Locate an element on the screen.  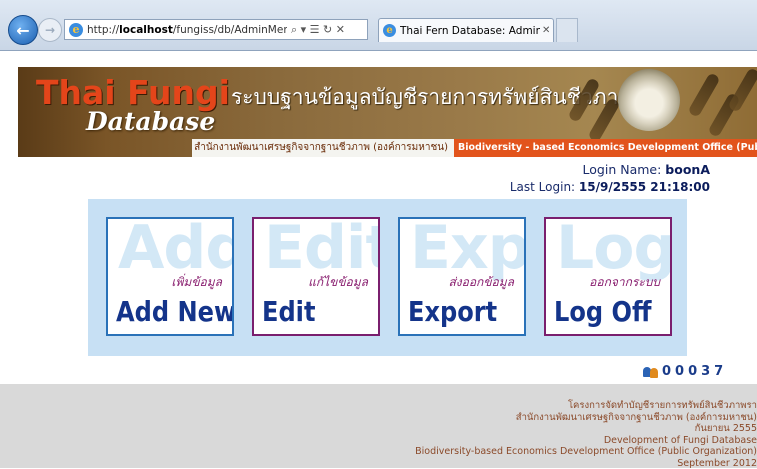
export-button: Export ส่งออกข้อมูล Export is located at coordinates (462, 276).